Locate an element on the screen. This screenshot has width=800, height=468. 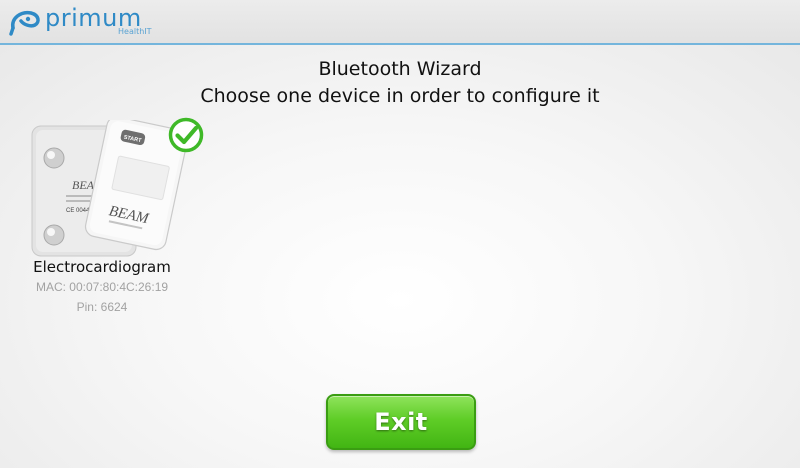
device-ce-label: CE 0044 is located at coordinates (78, 211).